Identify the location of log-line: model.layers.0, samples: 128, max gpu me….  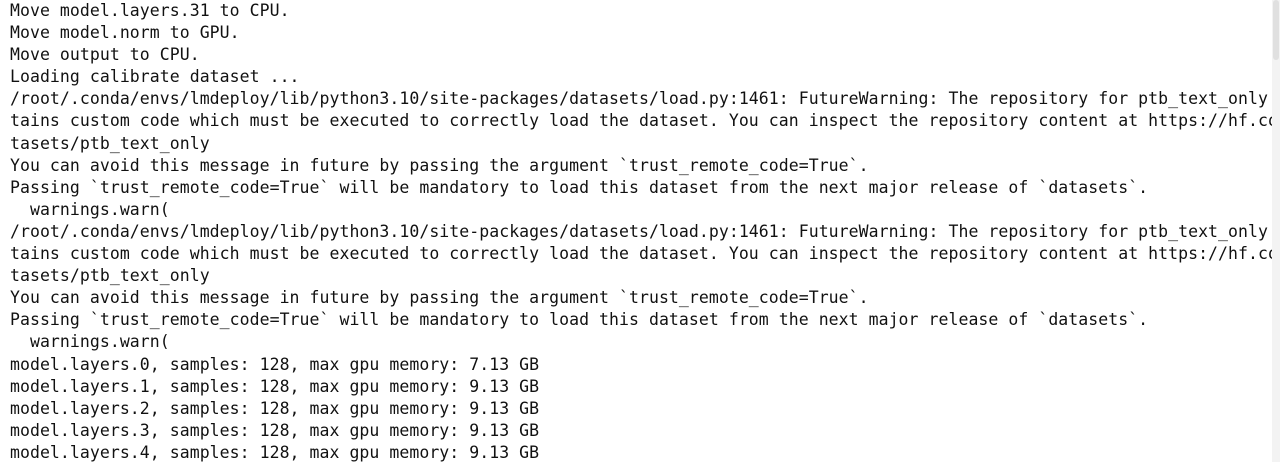
(275, 364).